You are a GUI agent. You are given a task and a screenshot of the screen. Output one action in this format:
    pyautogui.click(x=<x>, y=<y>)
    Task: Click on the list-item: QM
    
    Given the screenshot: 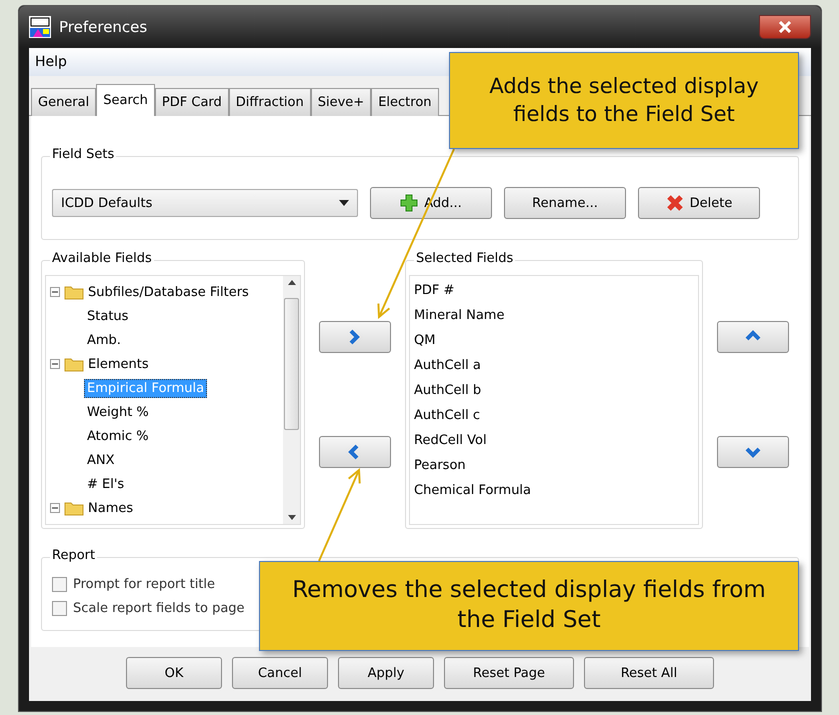 What is the action you would take?
    pyautogui.click(x=554, y=340)
    